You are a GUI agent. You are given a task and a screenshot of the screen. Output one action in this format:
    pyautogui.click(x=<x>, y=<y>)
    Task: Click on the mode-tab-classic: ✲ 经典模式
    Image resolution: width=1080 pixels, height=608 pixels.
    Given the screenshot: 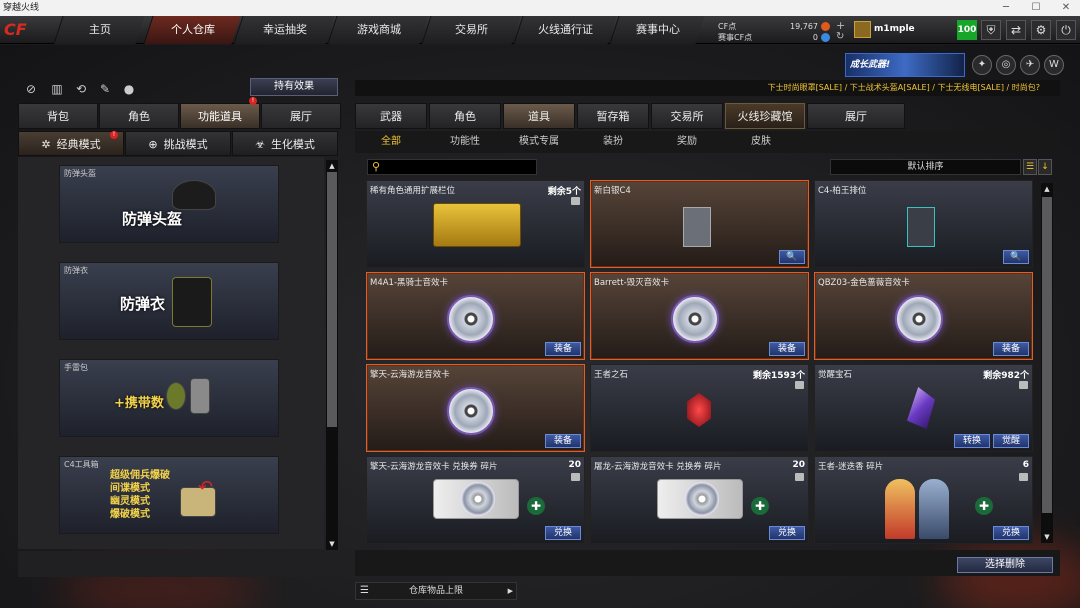 What is the action you would take?
    pyautogui.click(x=71, y=143)
    